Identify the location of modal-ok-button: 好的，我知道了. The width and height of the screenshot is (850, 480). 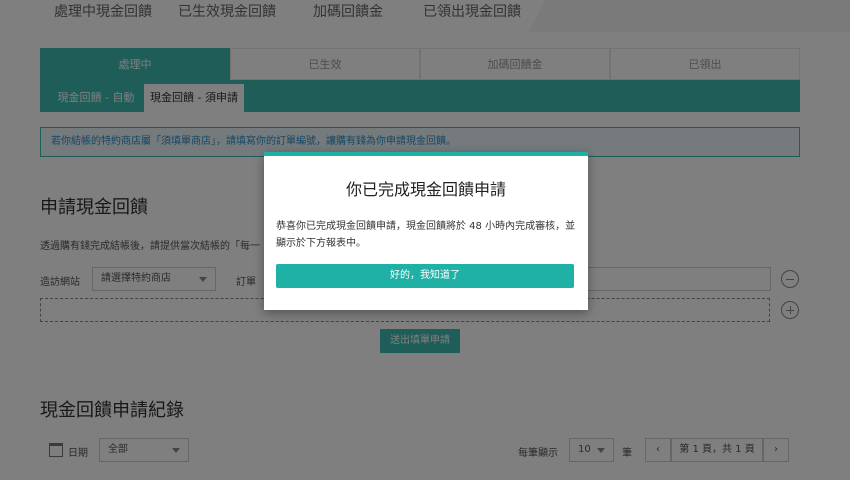
(425, 276).